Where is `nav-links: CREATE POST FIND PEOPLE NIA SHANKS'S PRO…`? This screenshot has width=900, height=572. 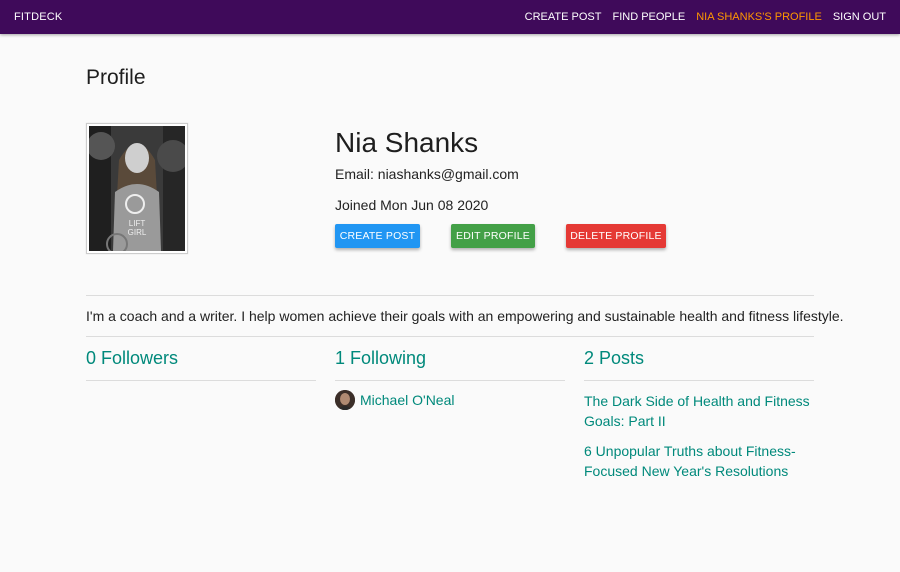
nav-links: CREATE POST FIND PEOPLE NIA SHANKS'S PRO… is located at coordinates (705, 17).